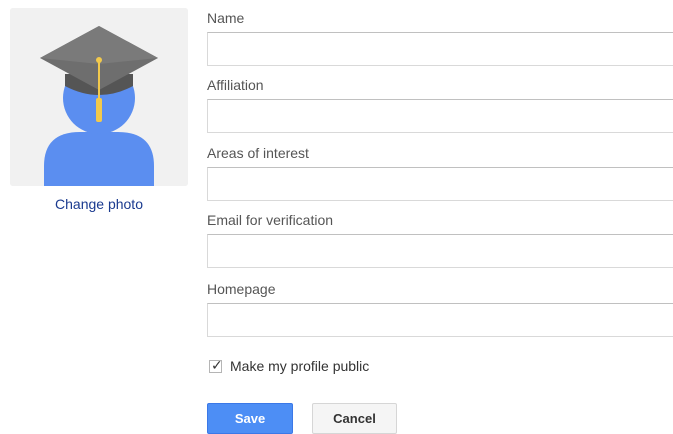  Describe the element at coordinates (440, 184) in the screenshot. I see `areas-of-interest-input` at that location.